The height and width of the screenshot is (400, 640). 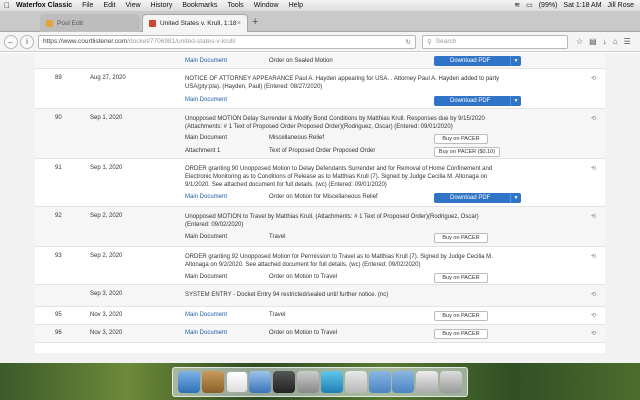 I want to click on menu-tools: Tools, so click(x=235, y=5).